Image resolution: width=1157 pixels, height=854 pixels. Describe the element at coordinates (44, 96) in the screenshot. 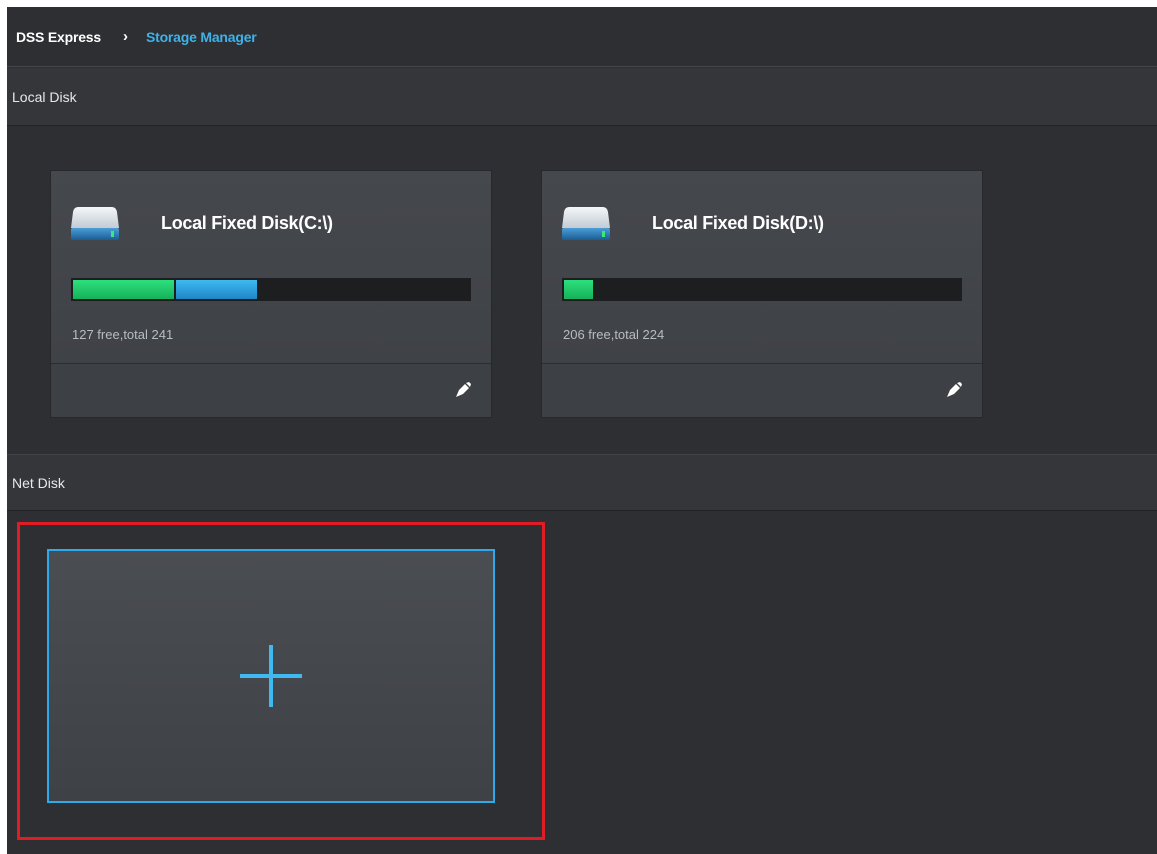

I see `local-disk-section-title: Local Disk` at that location.